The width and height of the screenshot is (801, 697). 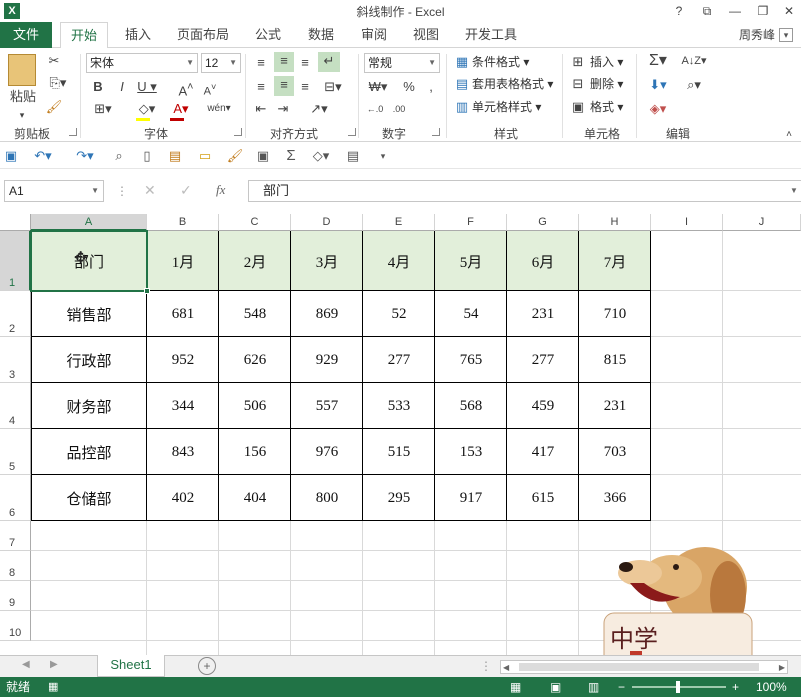 I want to click on insert-cells-button: 插入 ▾, so click(x=606, y=62).